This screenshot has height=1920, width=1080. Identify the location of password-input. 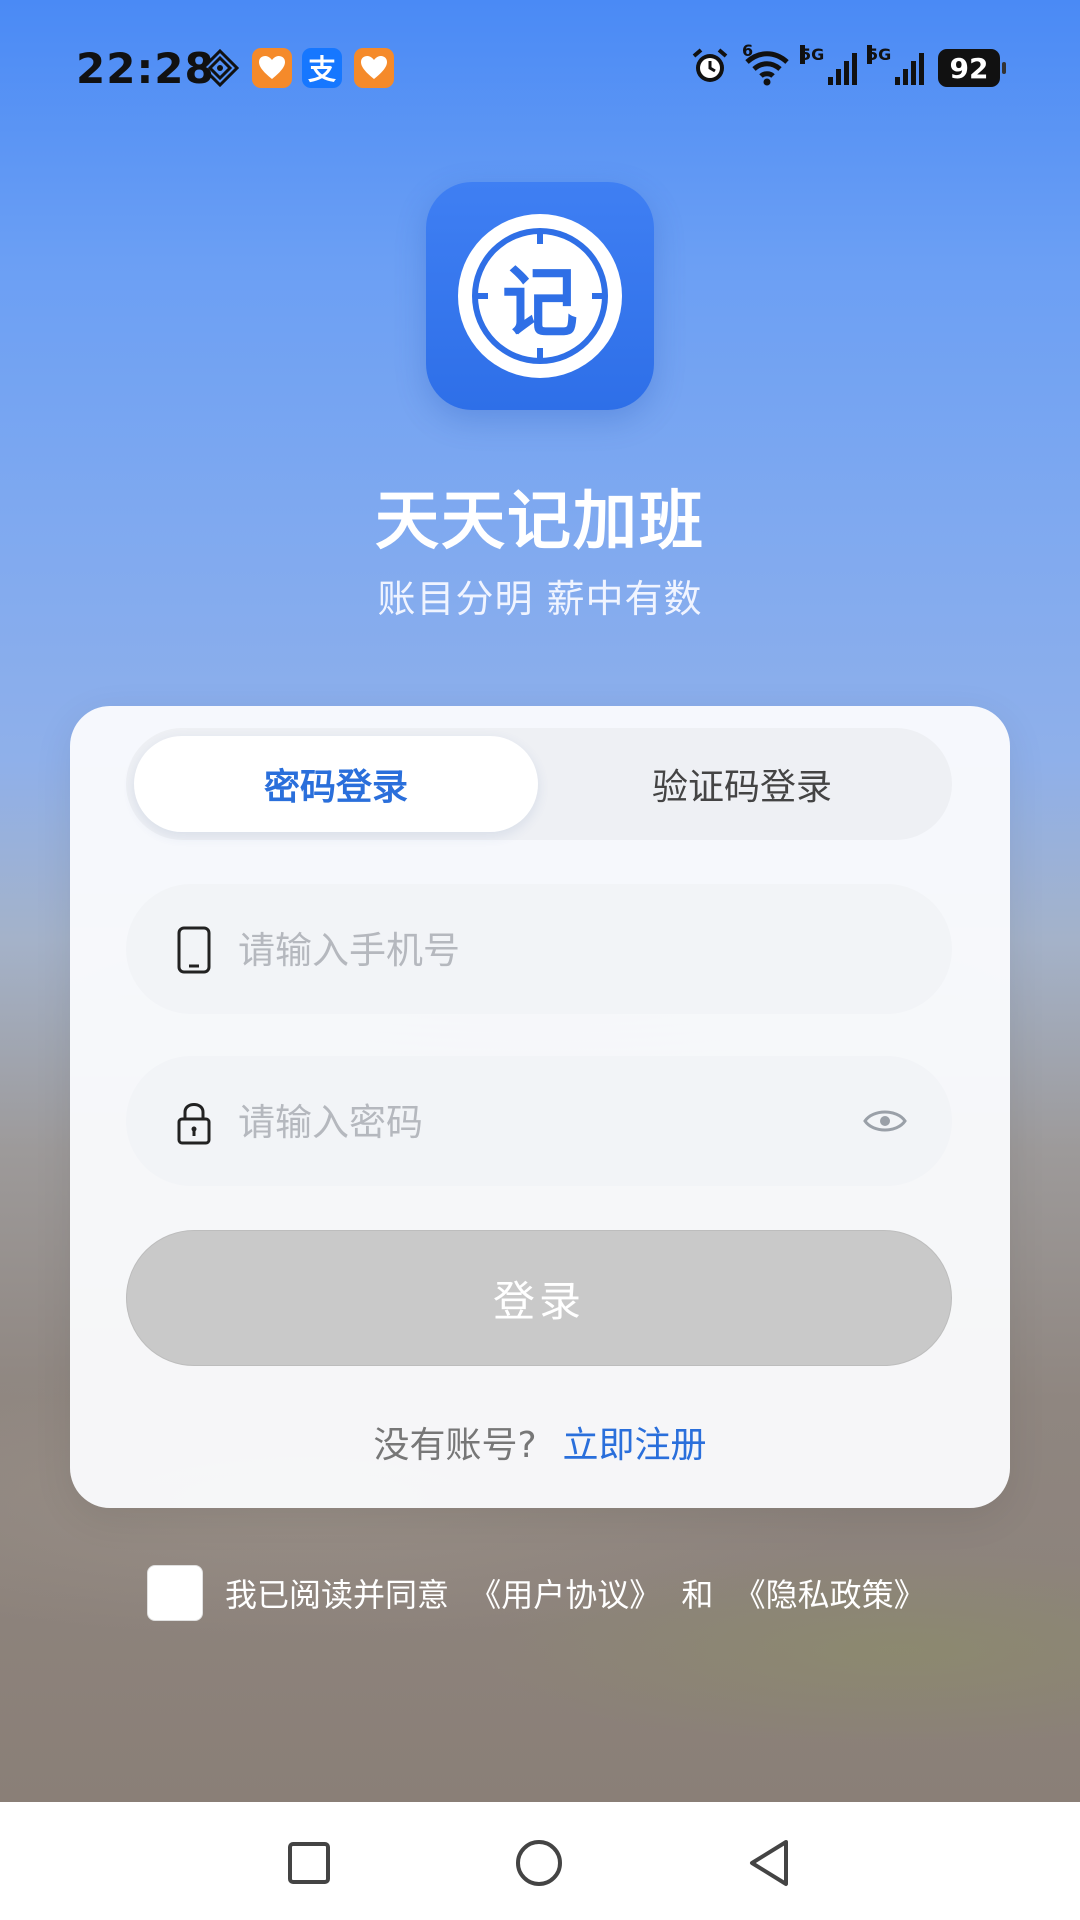
(518, 1122).